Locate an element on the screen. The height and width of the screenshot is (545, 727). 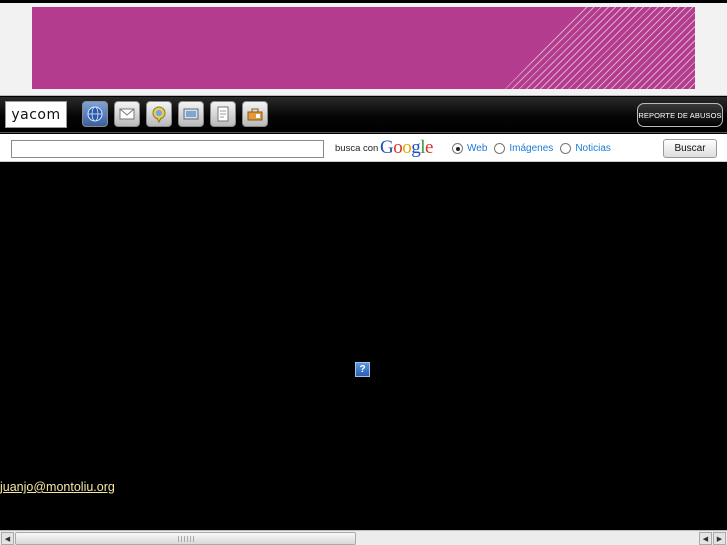
toolbar-icons is located at coordinates (175, 114).